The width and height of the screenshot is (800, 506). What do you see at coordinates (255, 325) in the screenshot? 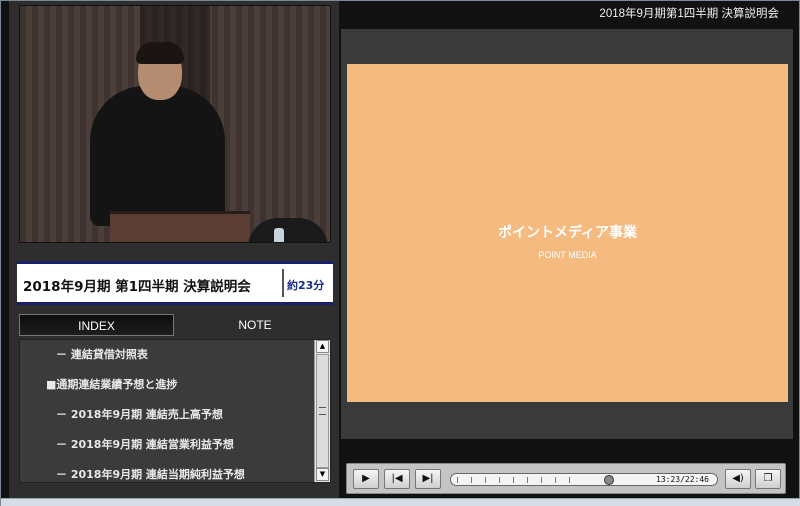
I see `tab-note: NOTE` at bounding box center [255, 325].